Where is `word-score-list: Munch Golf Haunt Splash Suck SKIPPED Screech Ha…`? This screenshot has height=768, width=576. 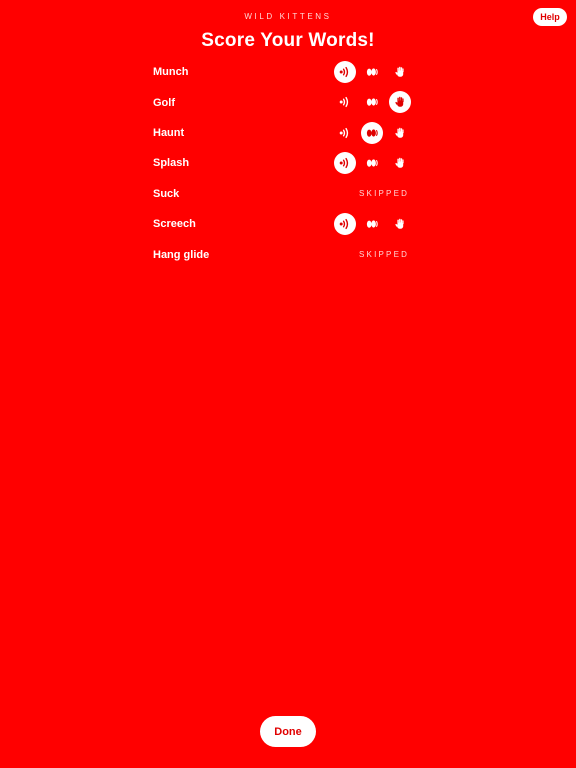 word-score-list: Munch Golf Haunt Splash Suck SKIPPED Screech Ha… is located at coordinates (288, 163).